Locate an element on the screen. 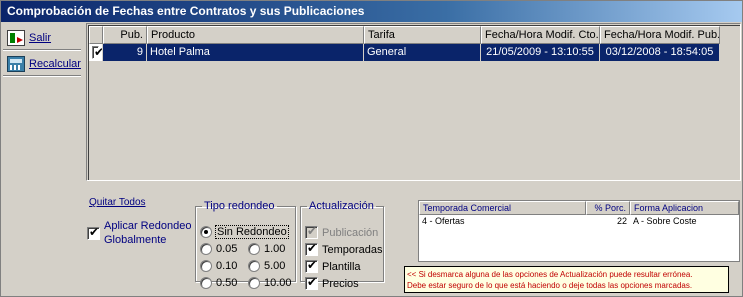 This screenshot has height=297, width=743. radio-500-button is located at coordinates (254, 266).